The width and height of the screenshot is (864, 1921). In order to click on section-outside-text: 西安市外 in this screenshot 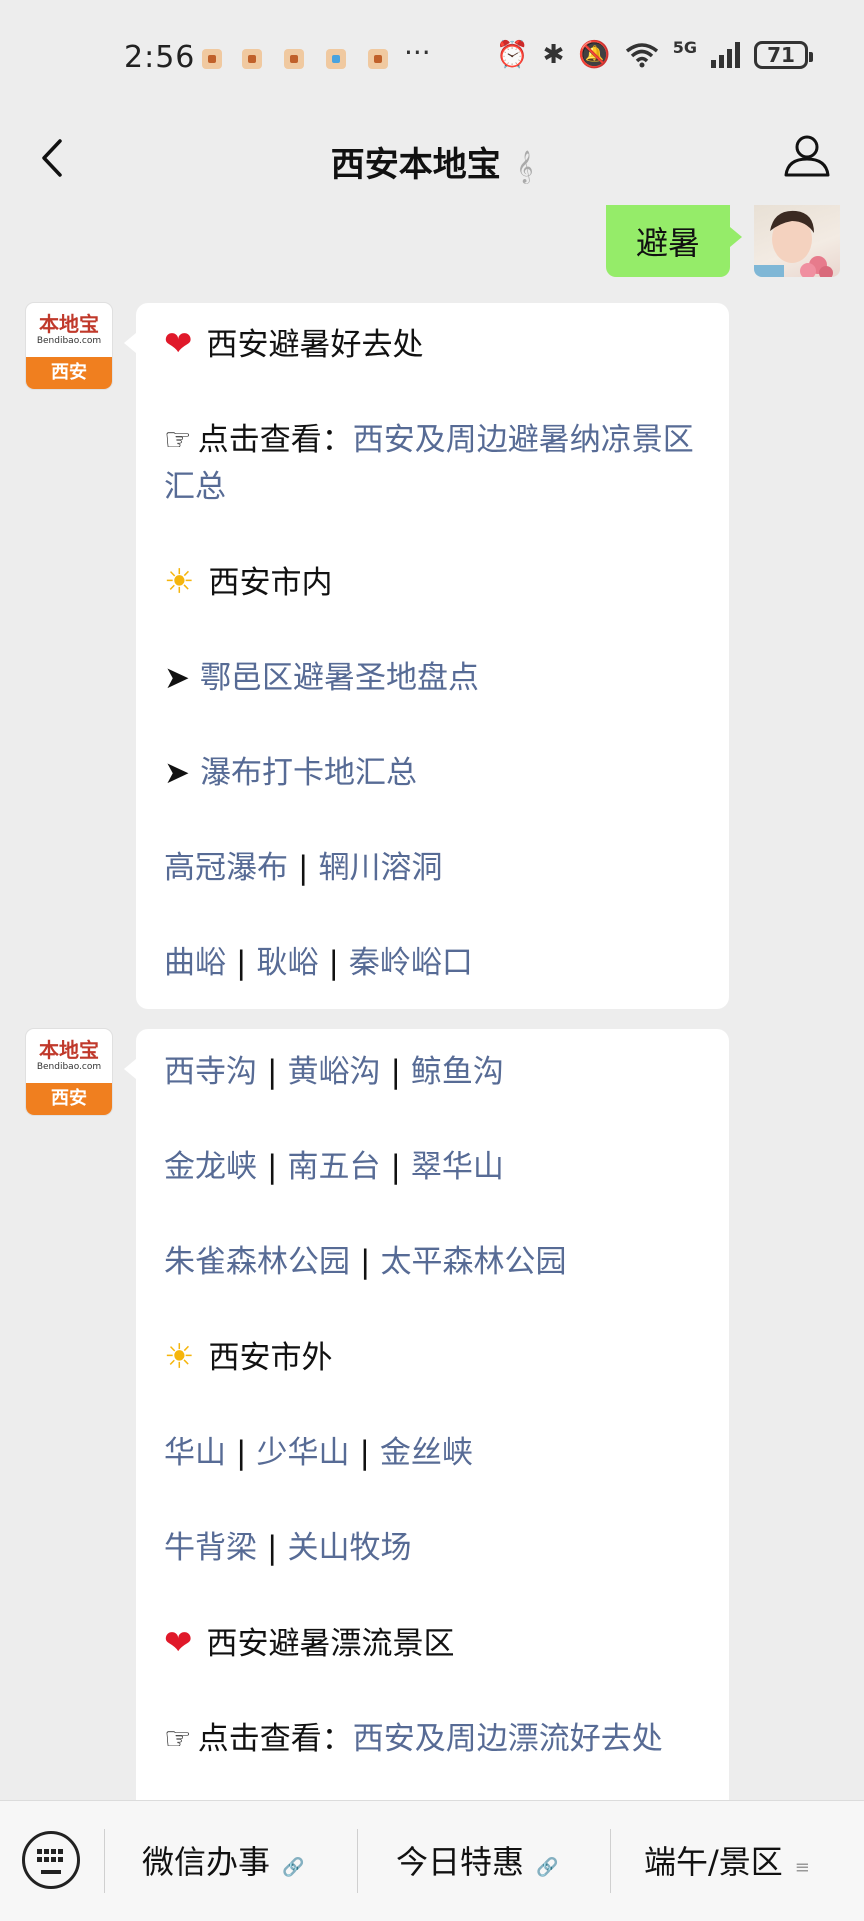, I will do `click(270, 1358)`.